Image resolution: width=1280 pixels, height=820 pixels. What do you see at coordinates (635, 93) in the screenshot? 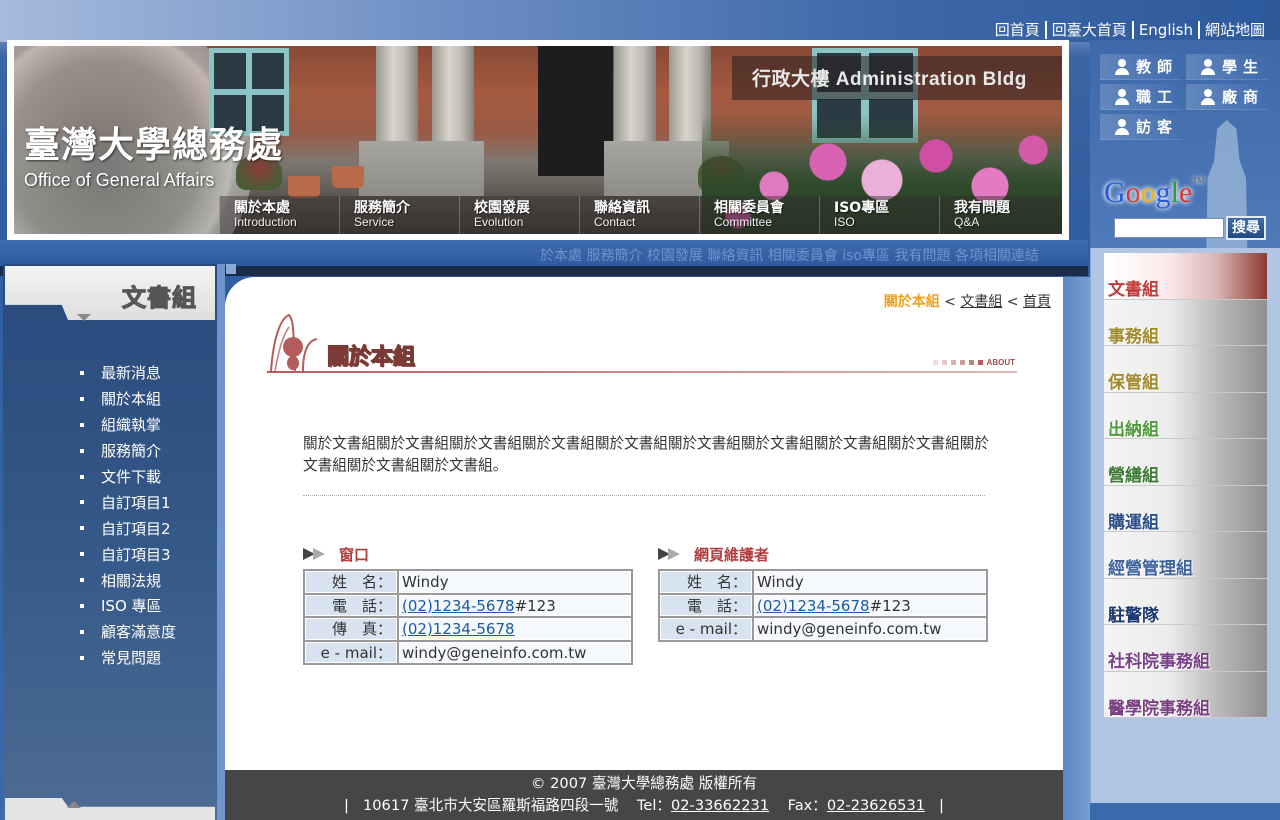
I see `building-column` at bounding box center [635, 93].